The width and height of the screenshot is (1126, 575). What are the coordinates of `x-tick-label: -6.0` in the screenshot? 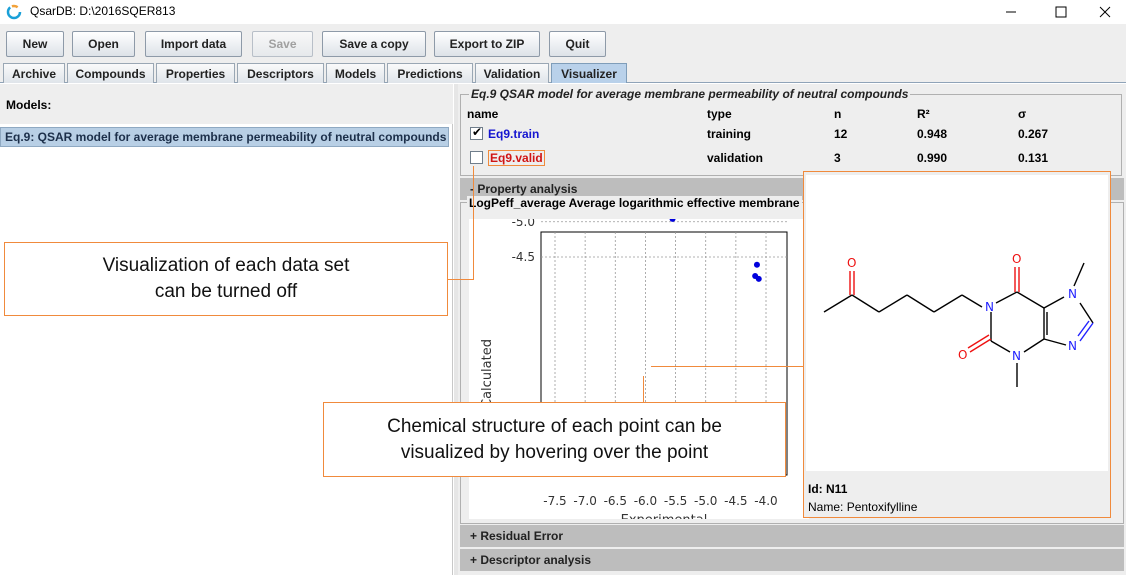 It's located at (645, 501).